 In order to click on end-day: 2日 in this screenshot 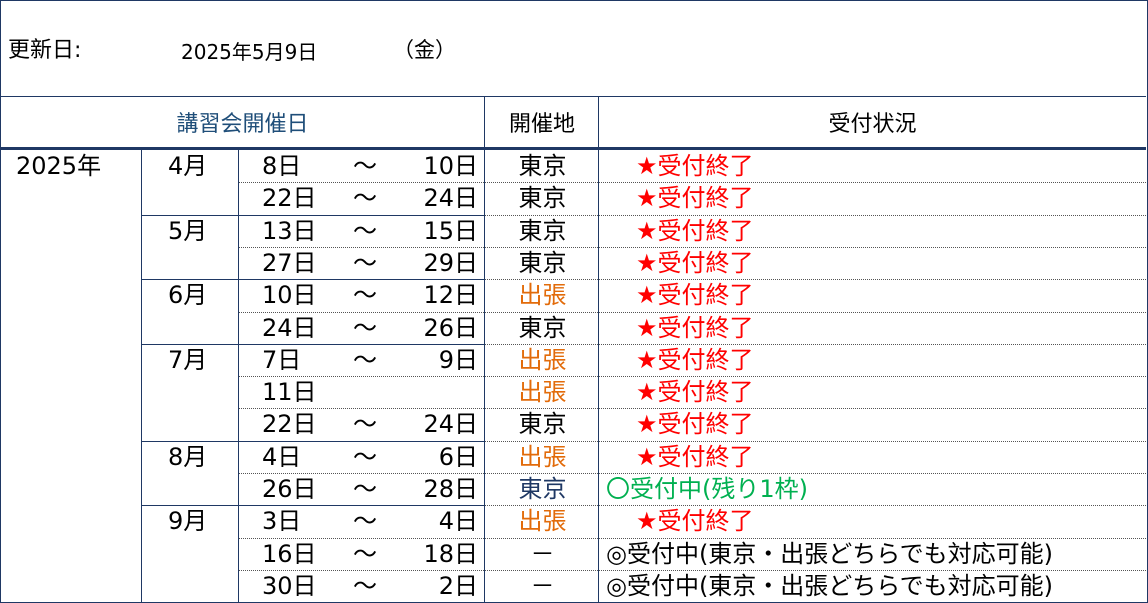, I will do `click(458, 585)`.